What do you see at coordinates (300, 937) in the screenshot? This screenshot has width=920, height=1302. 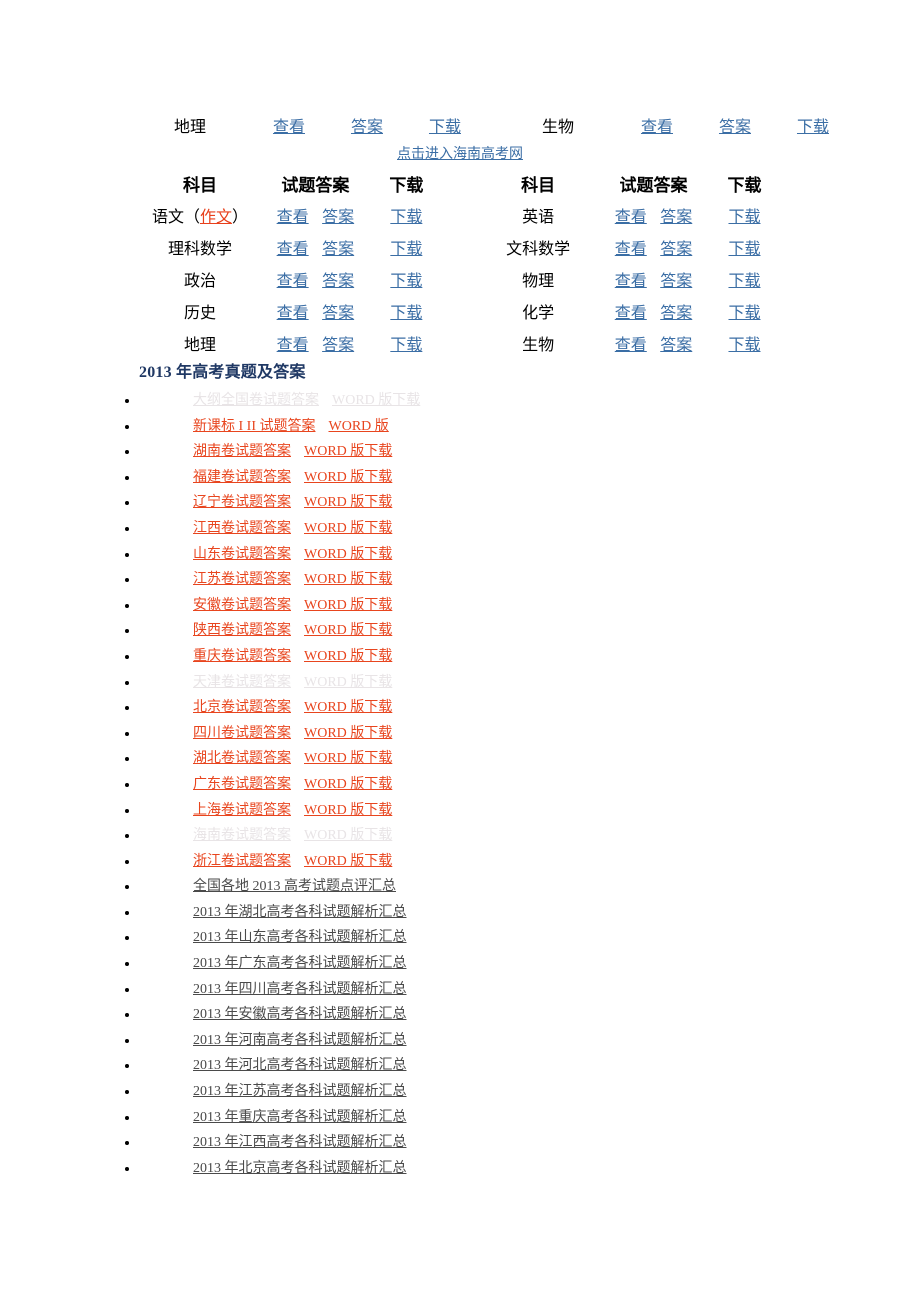 I see `exam-answer-link: 2013 年山东高考各科试题解析汇总` at bounding box center [300, 937].